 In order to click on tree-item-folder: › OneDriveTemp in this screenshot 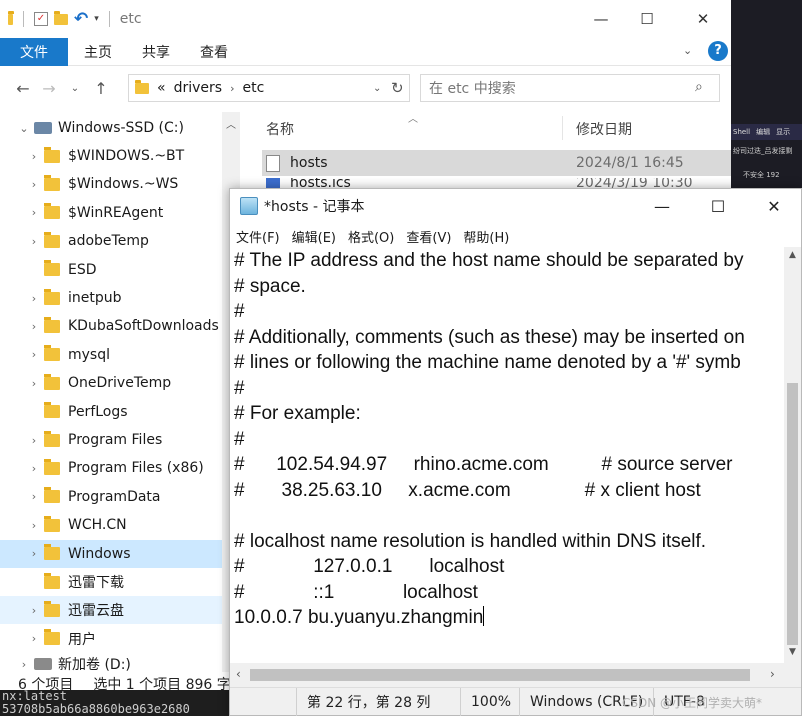, I will do `click(111, 383)`.